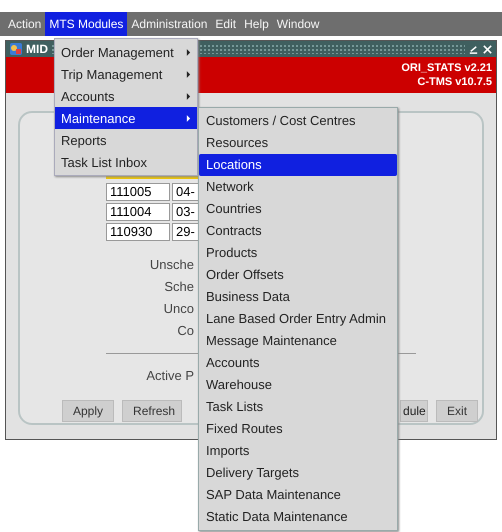 Image resolution: width=502 pixels, height=532 pixels. I want to click on menu-item: Message Maintenance, so click(298, 341).